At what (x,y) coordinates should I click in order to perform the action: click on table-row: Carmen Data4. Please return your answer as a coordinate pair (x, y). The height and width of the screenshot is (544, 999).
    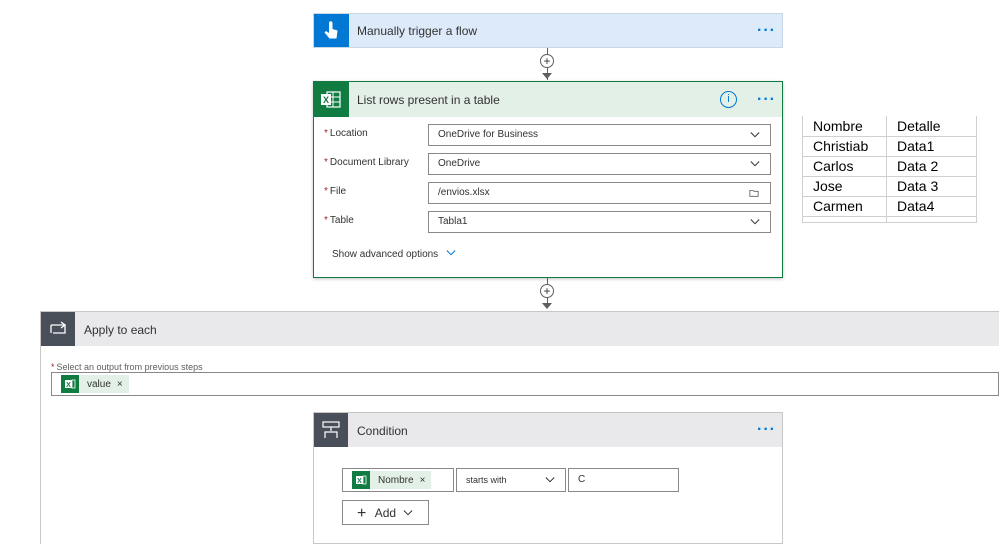
    Looking at the image, I should click on (889, 206).